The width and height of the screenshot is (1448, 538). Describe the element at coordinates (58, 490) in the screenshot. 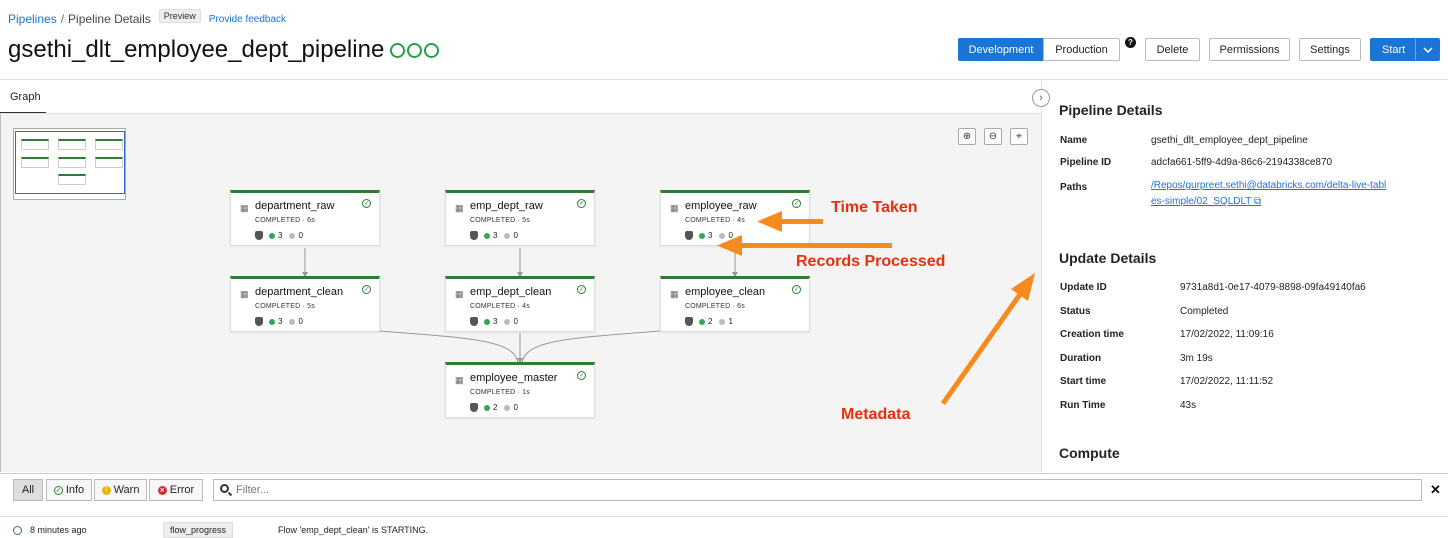

I see `info-check-icon: ✓` at that location.